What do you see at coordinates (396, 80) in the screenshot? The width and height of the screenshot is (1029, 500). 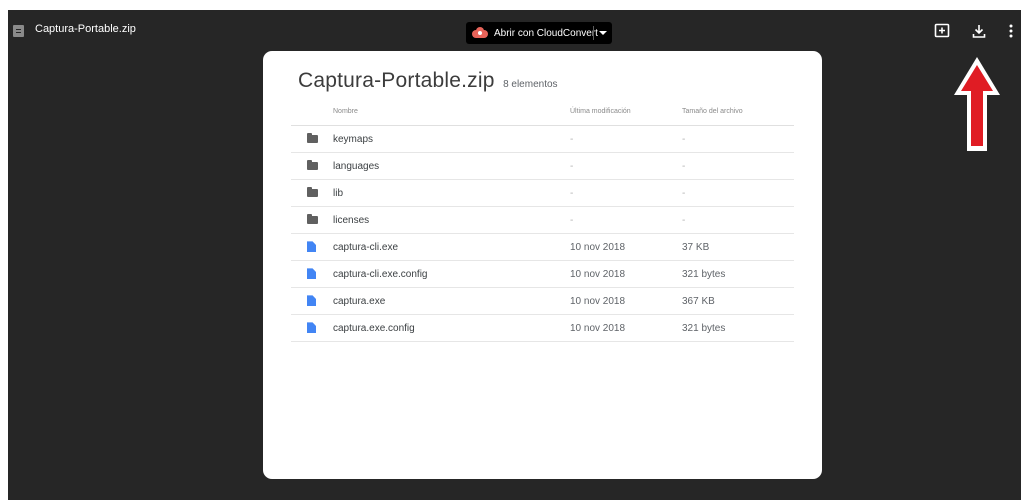 I see `card-title: Captura-Portable.zip` at bounding box center [396, 80].